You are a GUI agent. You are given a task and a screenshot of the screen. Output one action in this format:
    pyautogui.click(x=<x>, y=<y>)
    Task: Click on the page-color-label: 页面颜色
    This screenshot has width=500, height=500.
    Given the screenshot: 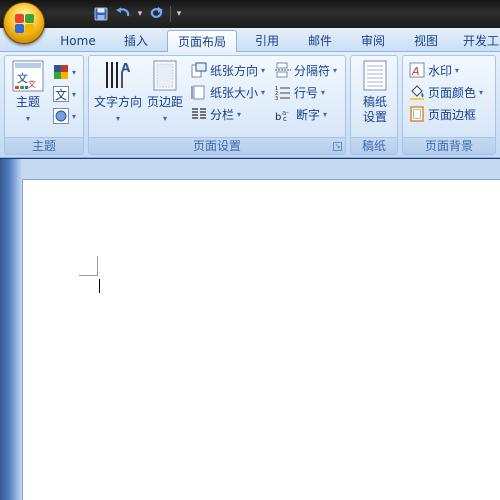 What is the action you would take?
    pyautogui.click(x=452, y=92)
    